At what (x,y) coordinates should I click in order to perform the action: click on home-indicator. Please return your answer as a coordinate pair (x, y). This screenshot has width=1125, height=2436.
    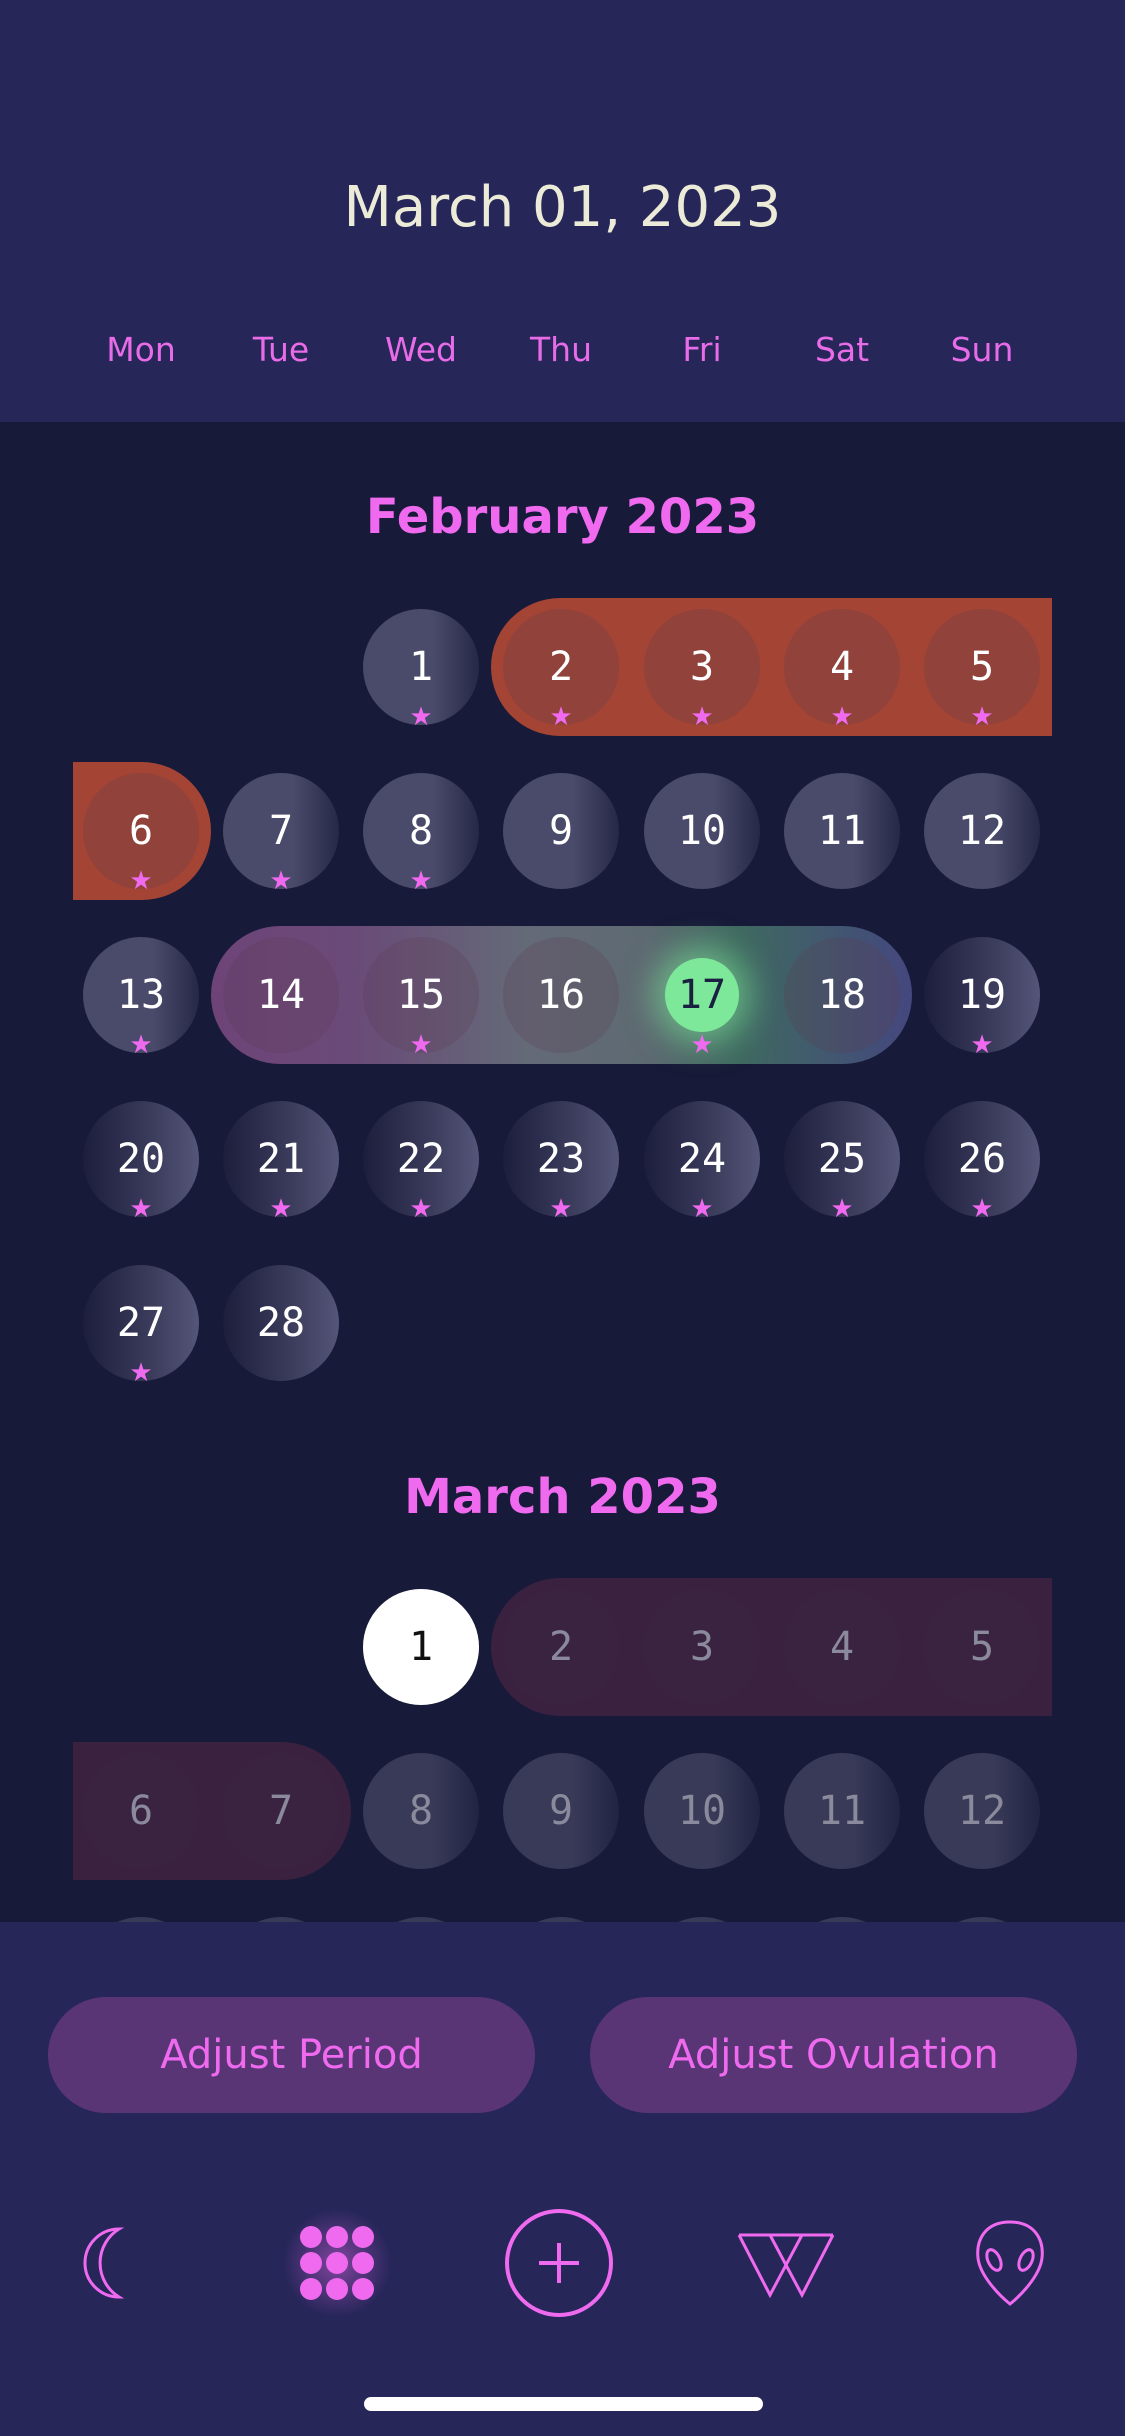
    Looking at the image, I should click on (563, 2404).